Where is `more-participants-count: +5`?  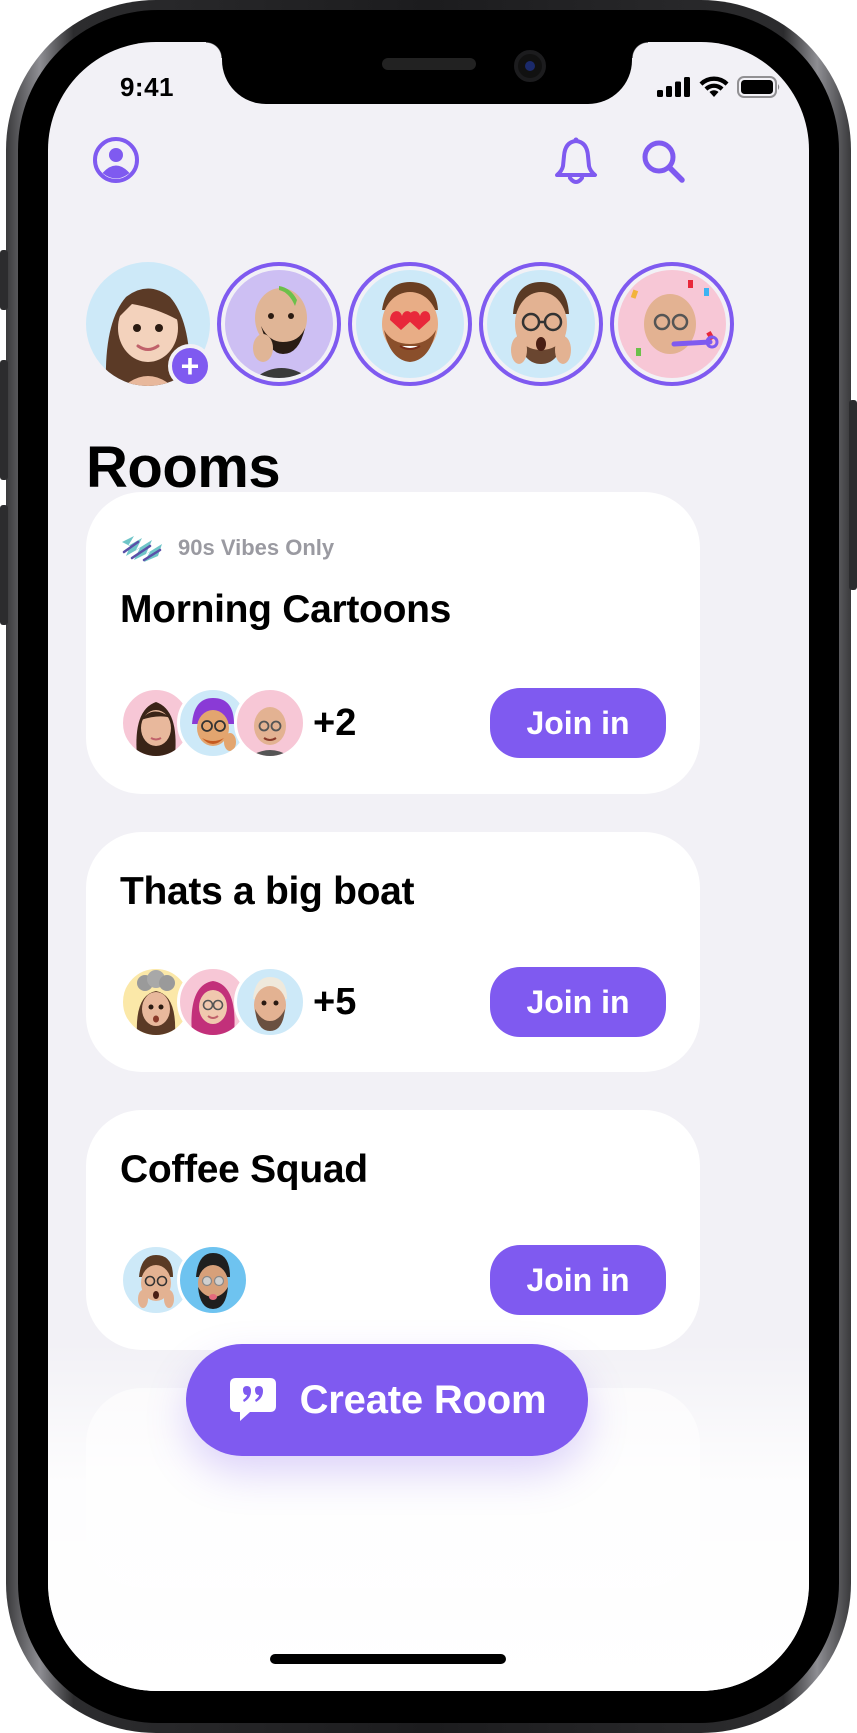
more-participants-count: +5 is located at coordinates (335, 1001).